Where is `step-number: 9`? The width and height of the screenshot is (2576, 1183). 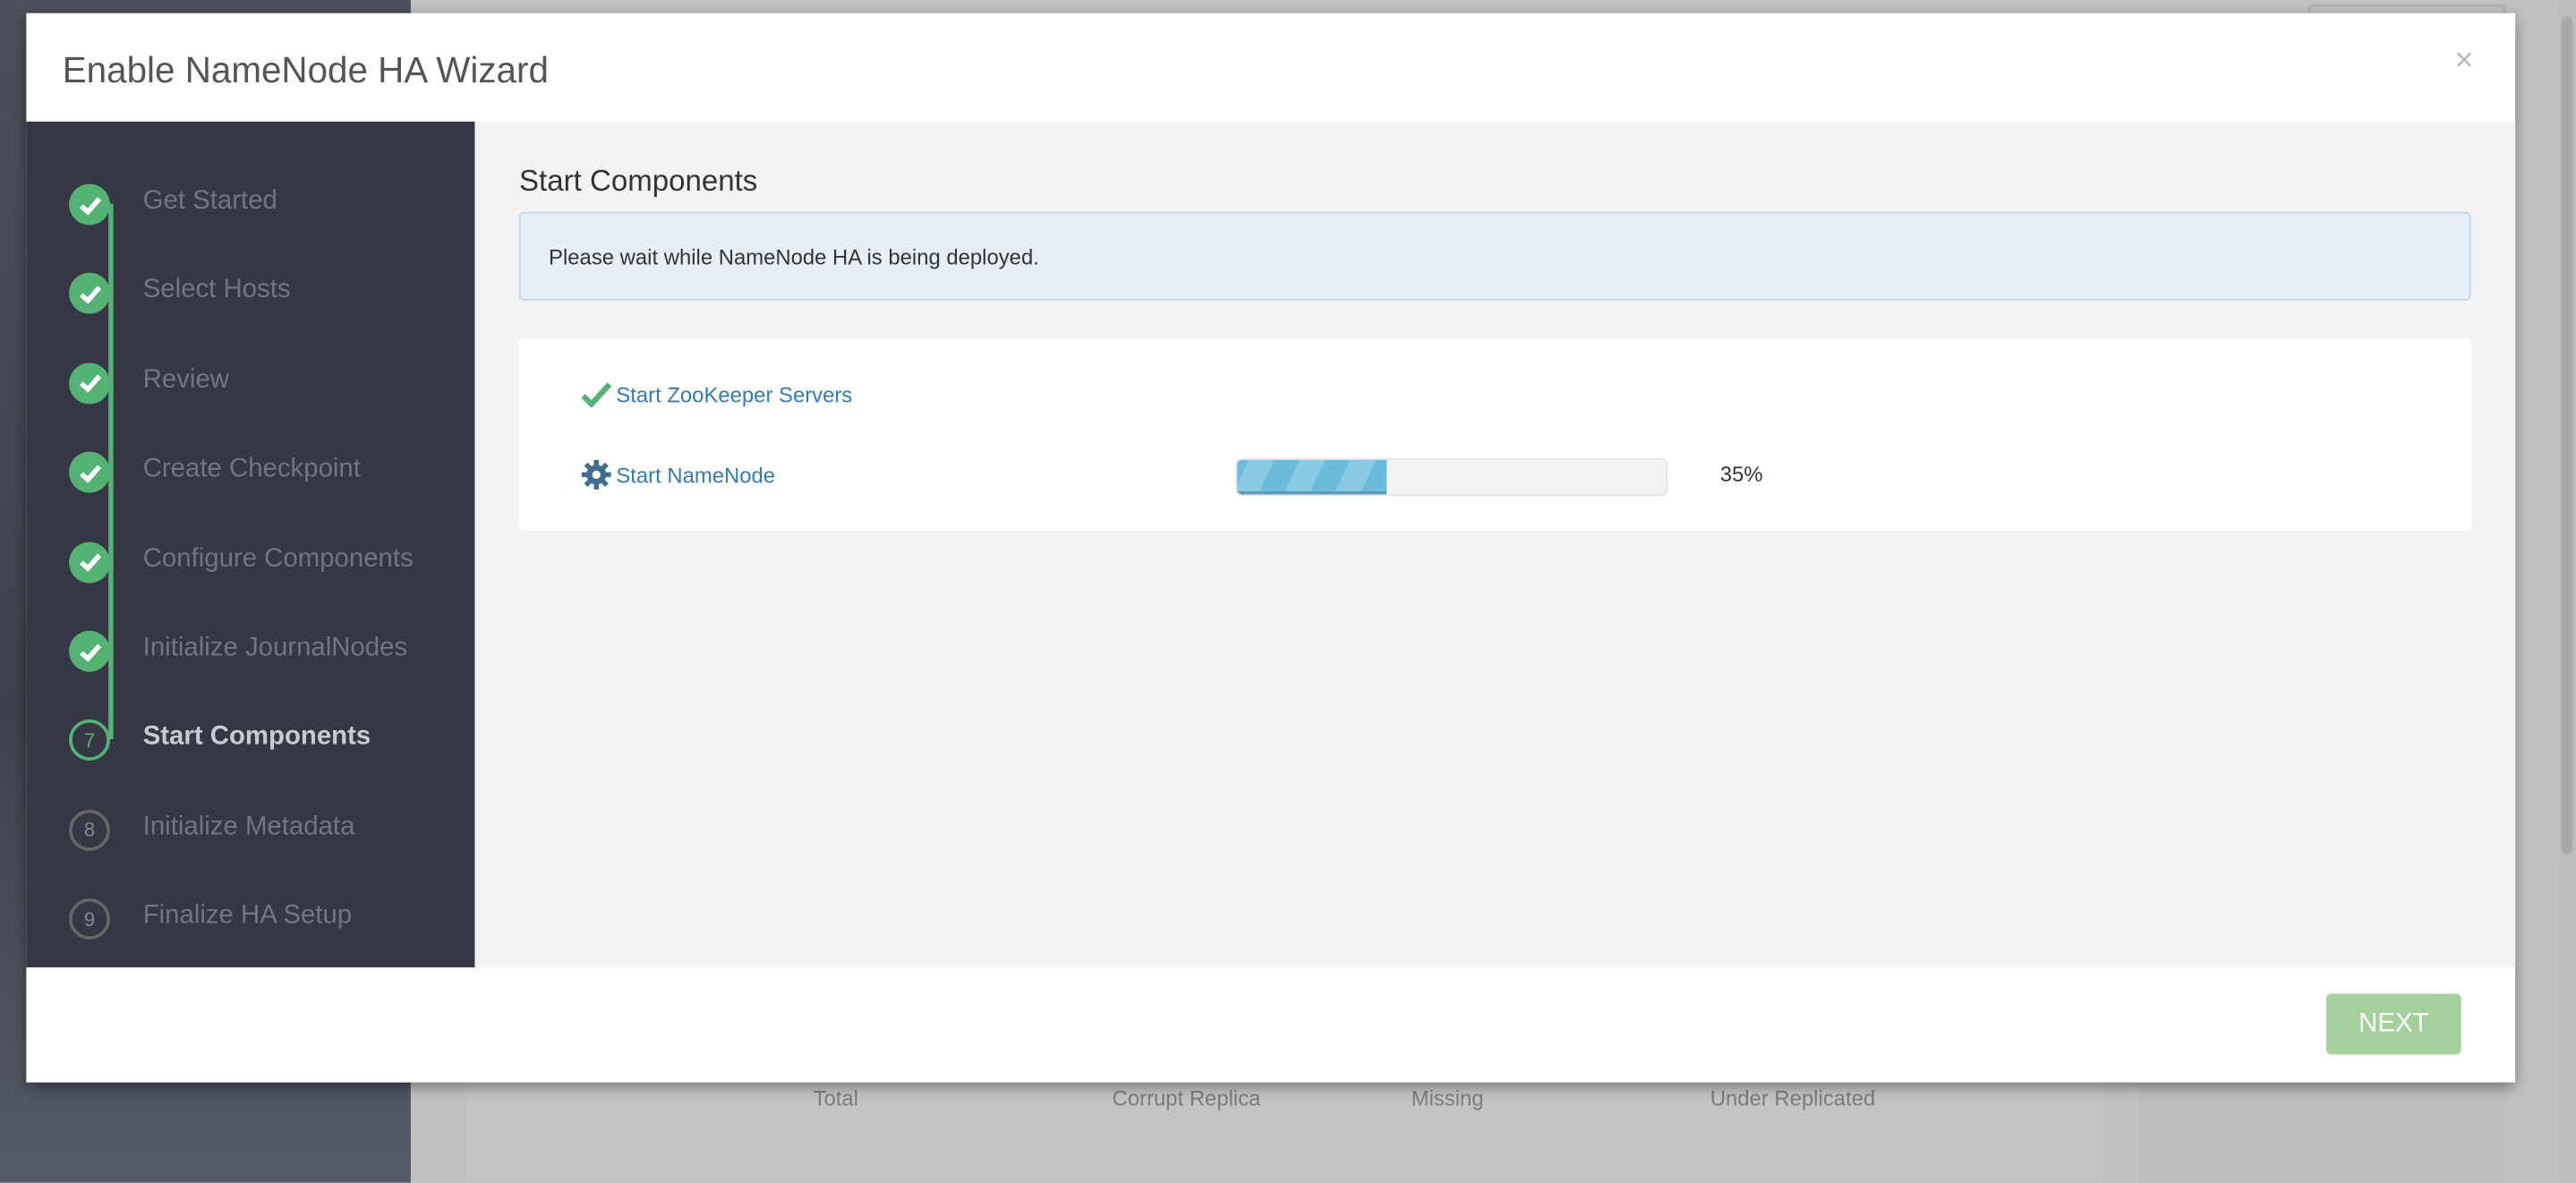 step-number: 9 is located at coordinates (89, 919).